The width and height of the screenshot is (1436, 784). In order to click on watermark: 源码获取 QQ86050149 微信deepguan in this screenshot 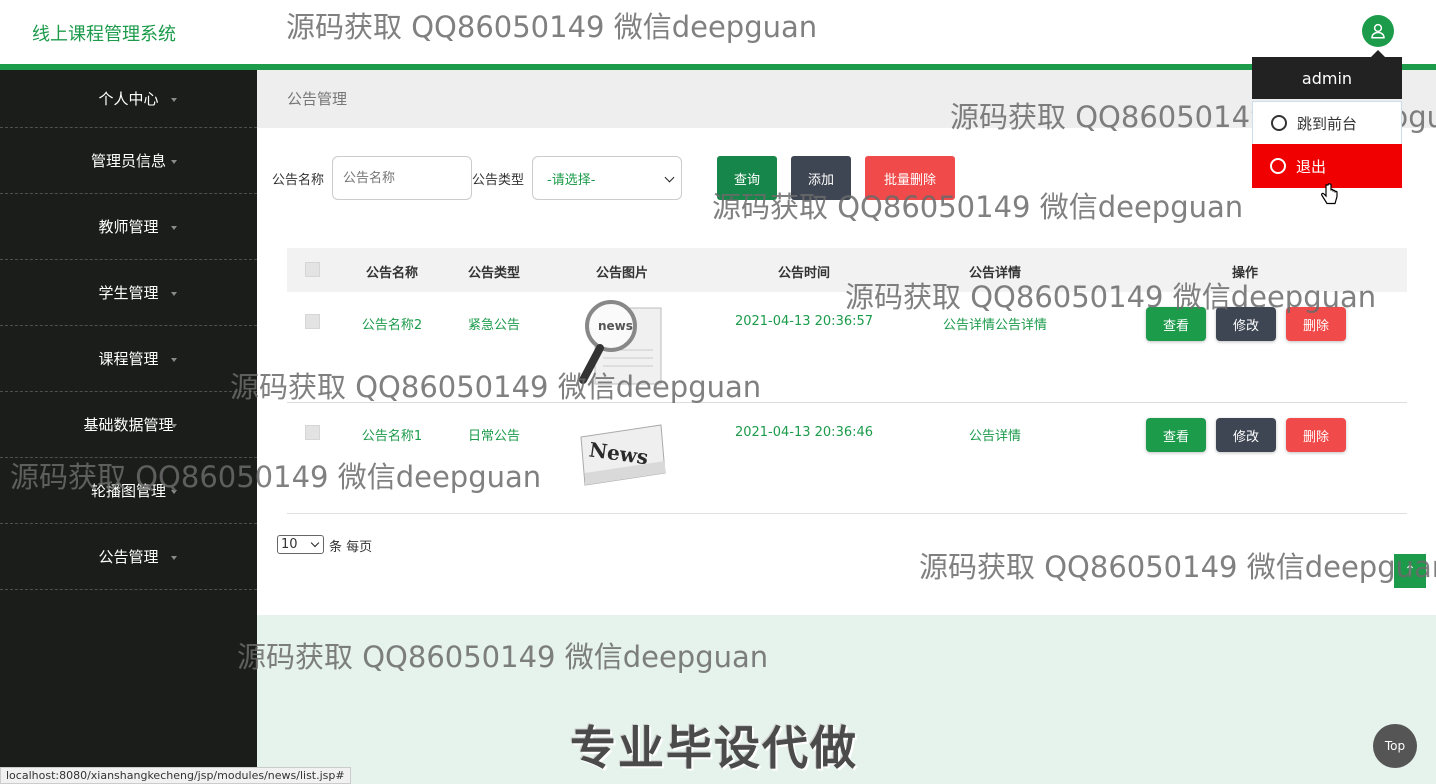, I will do `click(1177, 567)`.